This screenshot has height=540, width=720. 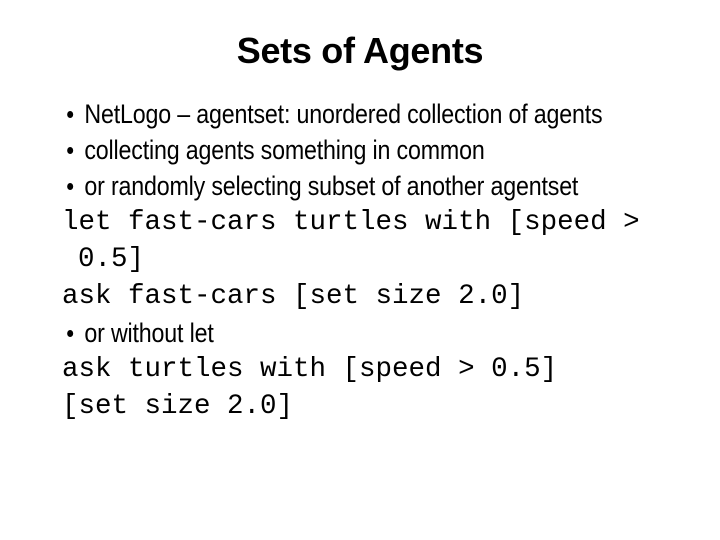 I want to click on code-line: let fast-cars turtles with [speed > 0.5], so click(x=359, y=241).